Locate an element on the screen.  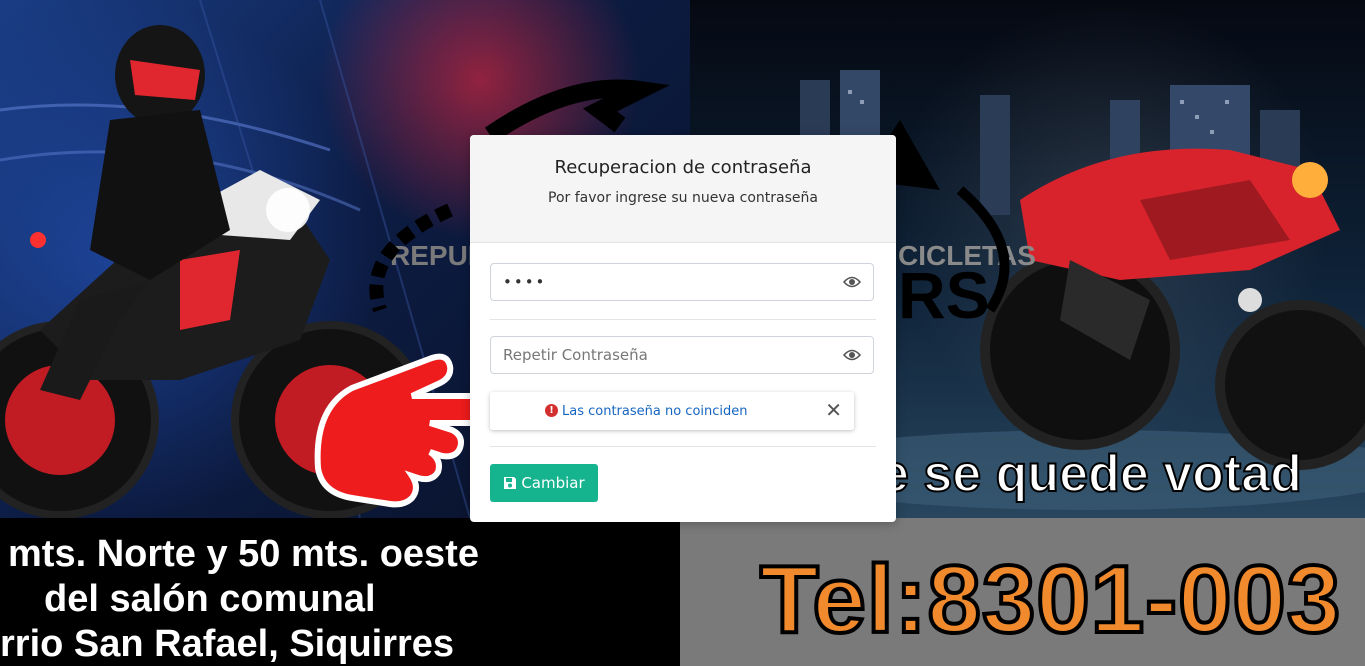
modal-title: Recuperacion de contraseña is located at coordinates (683, 167).